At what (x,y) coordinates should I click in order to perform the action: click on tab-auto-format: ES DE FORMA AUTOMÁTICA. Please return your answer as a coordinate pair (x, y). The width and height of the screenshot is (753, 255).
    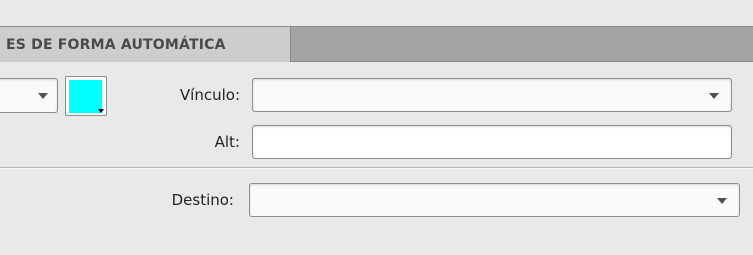
    Looking at the image, I should click on (145, 44).